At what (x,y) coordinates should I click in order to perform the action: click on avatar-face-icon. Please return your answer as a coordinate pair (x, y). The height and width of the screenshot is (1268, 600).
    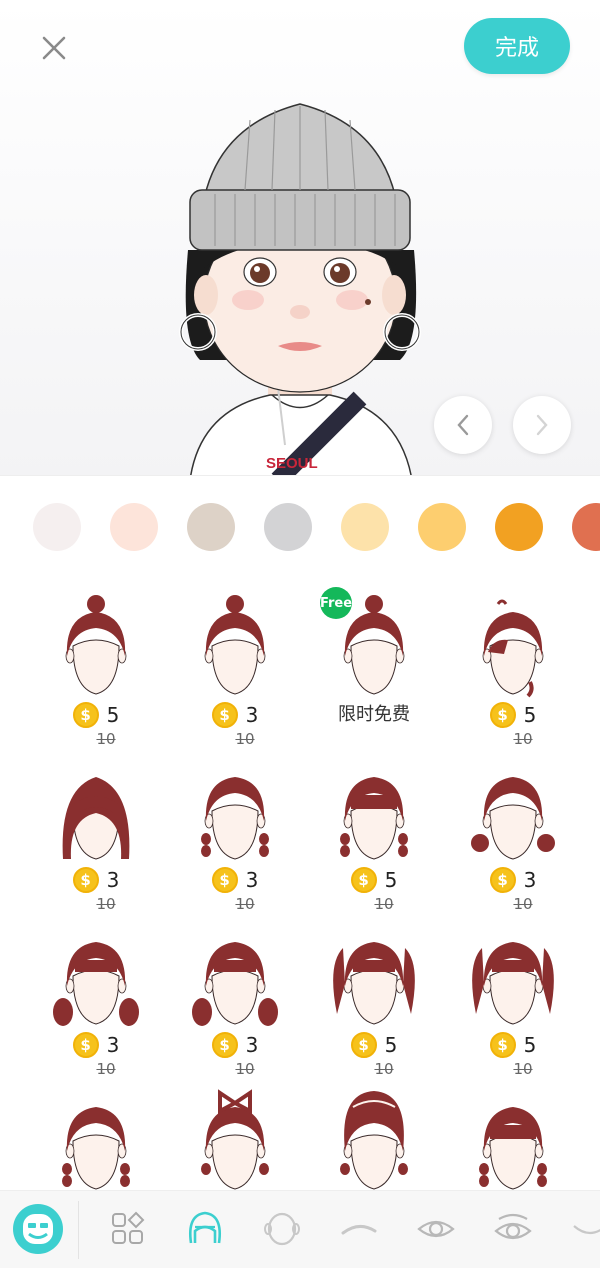
    Looking at the image, I should click on (38, 1229).